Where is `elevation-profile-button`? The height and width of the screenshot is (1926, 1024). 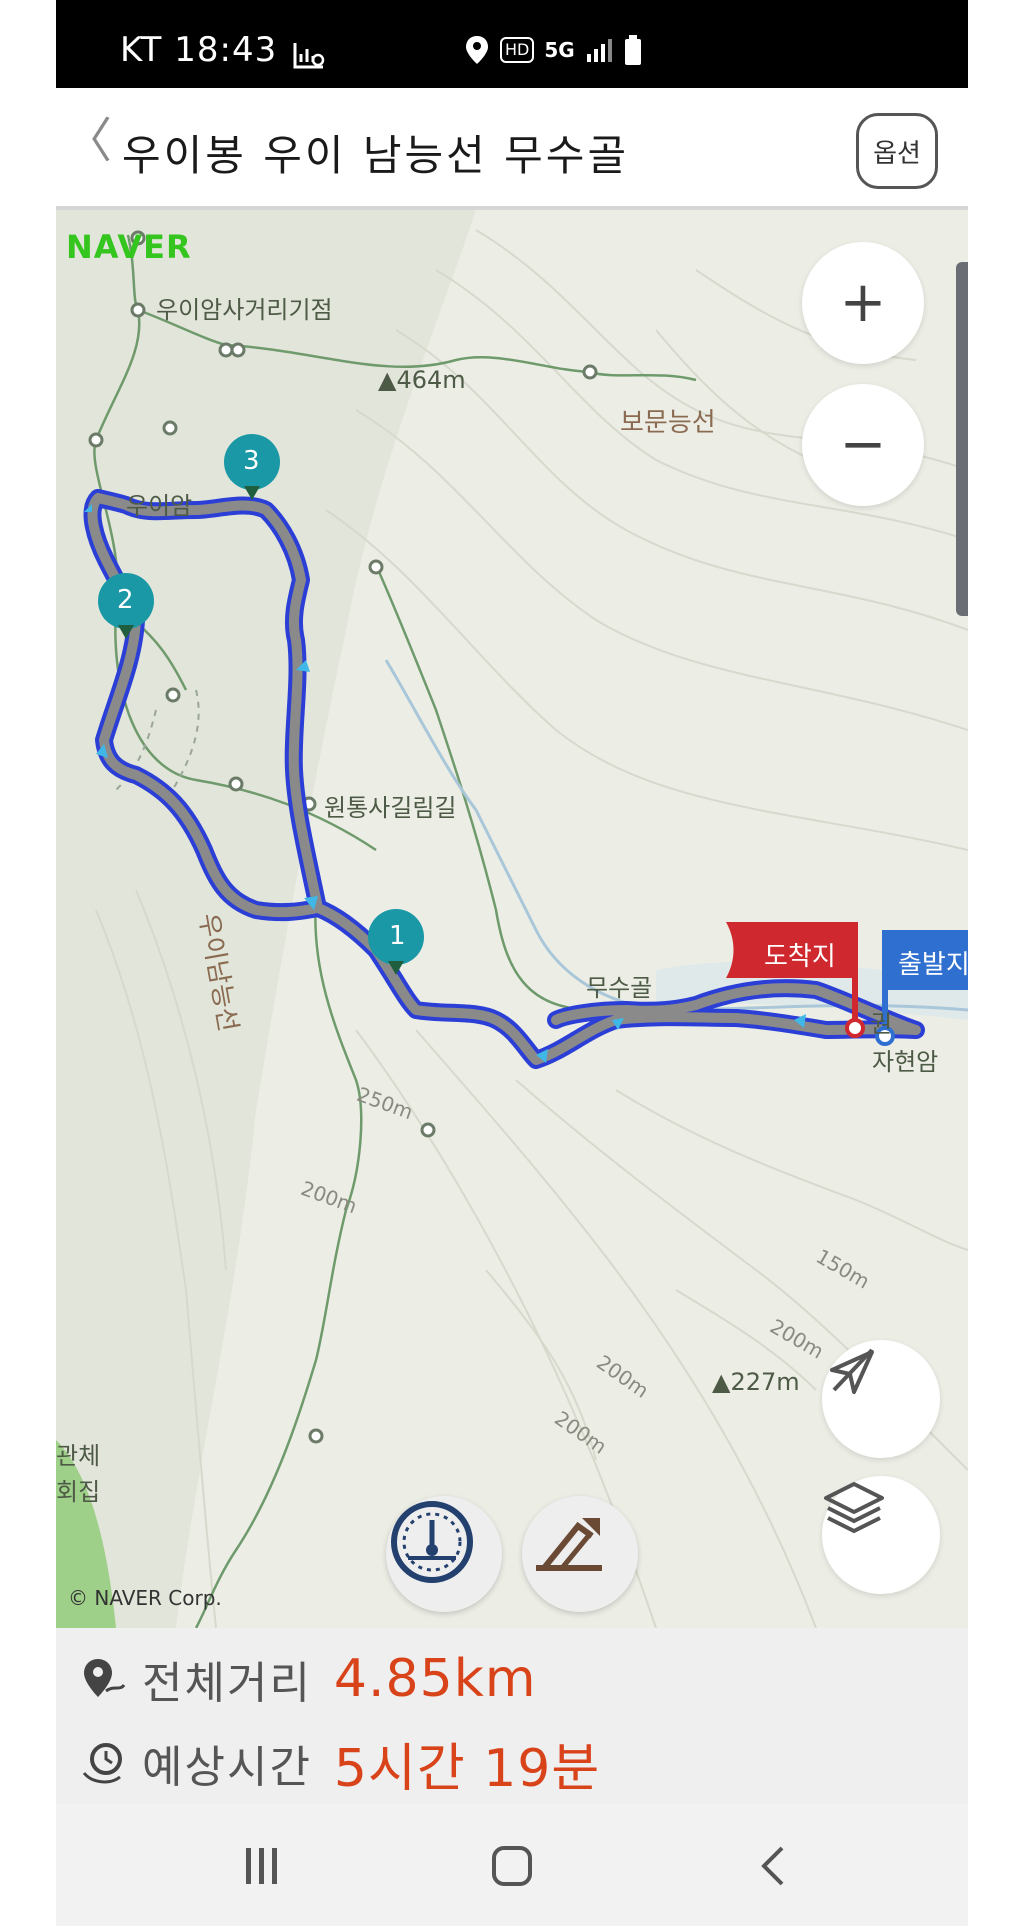 elevation-profile-button is located at coordinates (580, 1554).